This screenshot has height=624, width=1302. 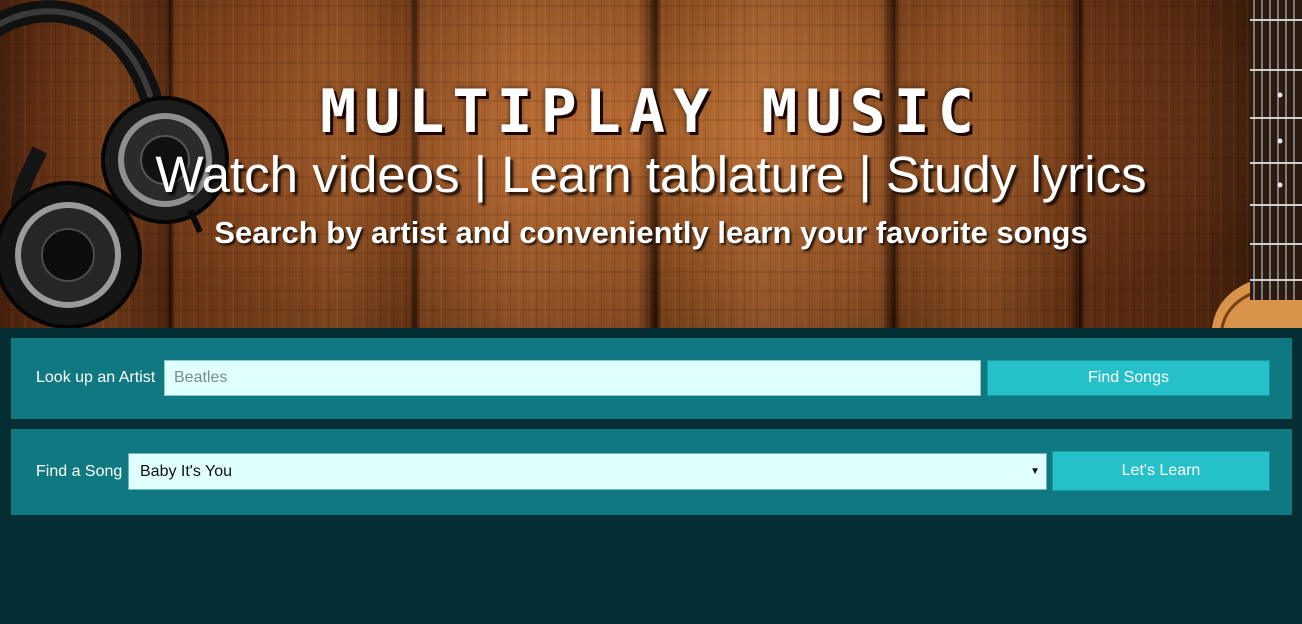 What do you see at coordinates (1161, 471) in the screenshot?
I see `lets-learn-button: Let's Learn` at bounding box center [1161, 471].